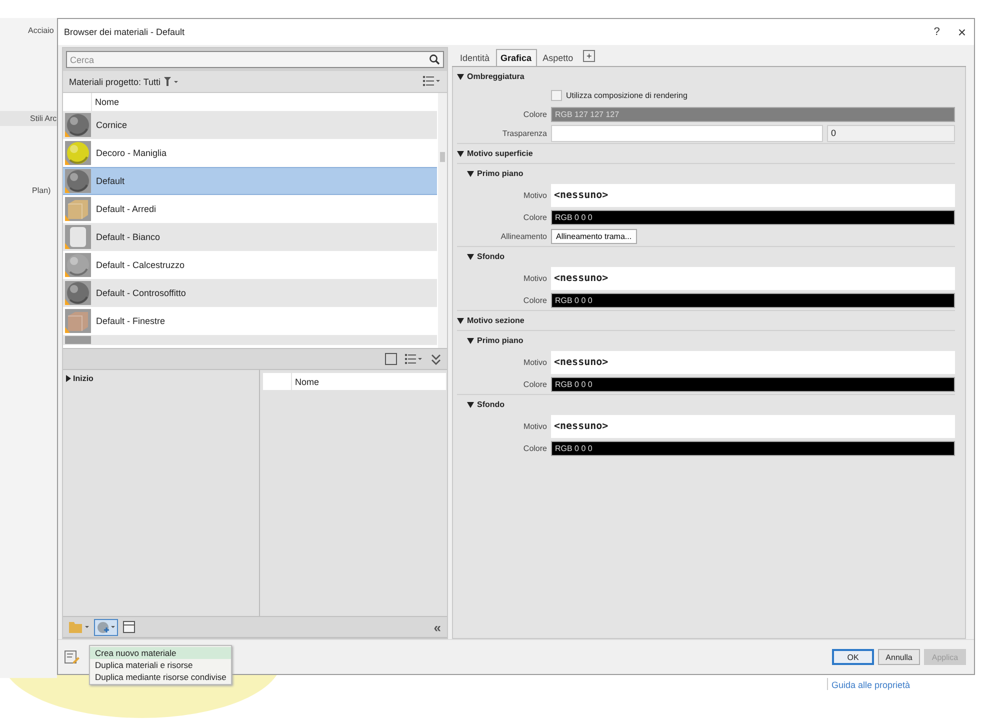  What do you see at coordinates (125, 32) in the screenshot?
I see `window-title: Browser dei materiali - Default` at bounding box center [125, 32].